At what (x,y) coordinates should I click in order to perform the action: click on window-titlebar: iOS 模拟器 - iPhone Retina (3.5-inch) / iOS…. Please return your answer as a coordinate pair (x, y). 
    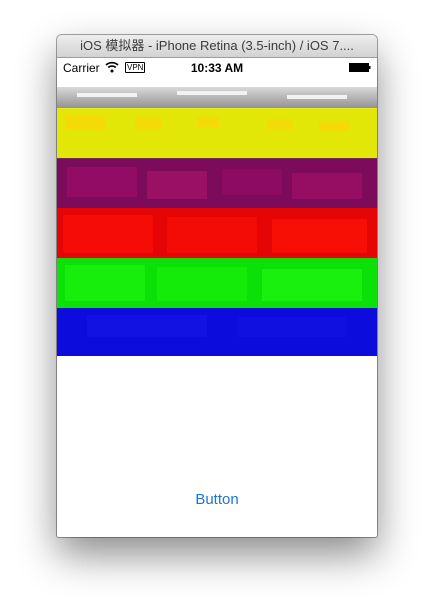
    Looking at the image, I should click on (217, 46).